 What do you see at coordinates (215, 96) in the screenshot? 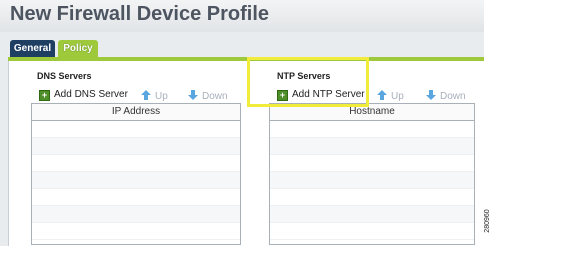
I see `dns-down-label: Down` at bounding box center [215, 96].